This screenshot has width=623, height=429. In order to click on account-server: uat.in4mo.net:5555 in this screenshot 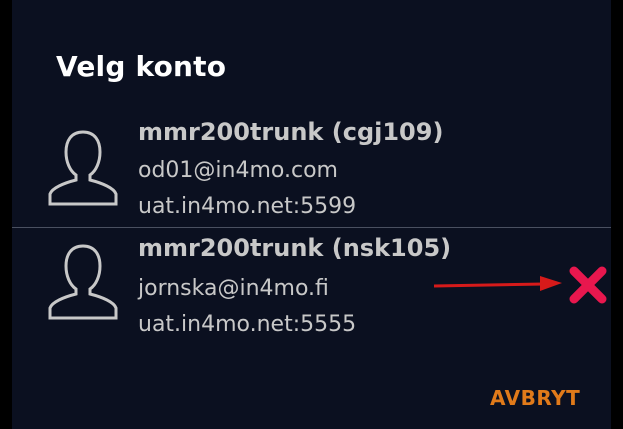, I will do `click(247, 324)`.